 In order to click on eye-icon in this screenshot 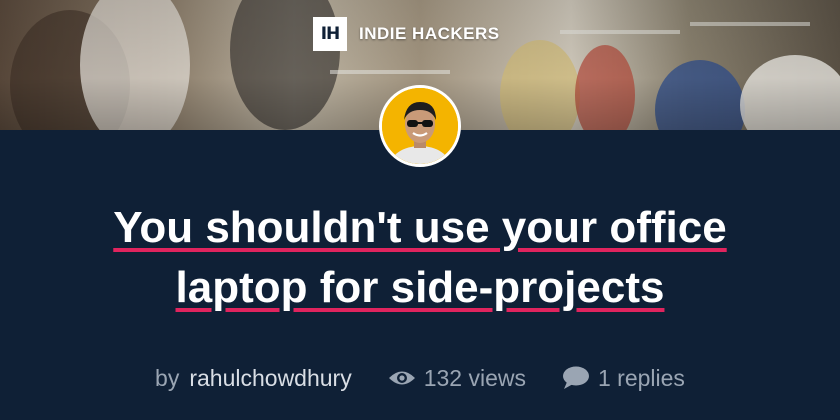, I will do `click(401, 378)`.